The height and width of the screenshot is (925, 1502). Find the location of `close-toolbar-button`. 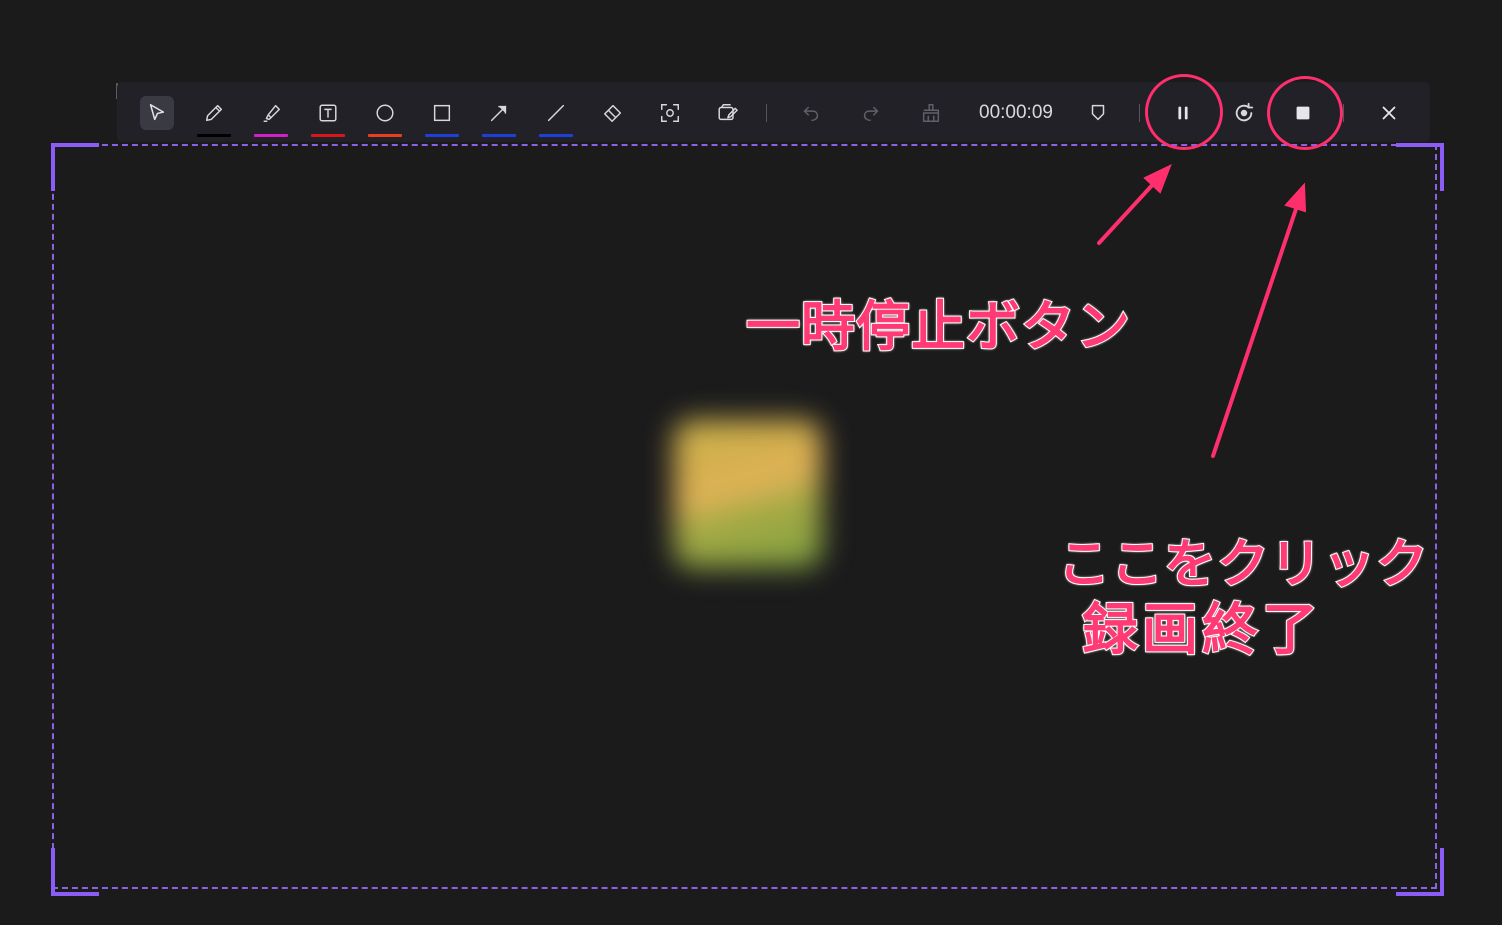

close-toolbar-button is located at coordinates (1389, 113).